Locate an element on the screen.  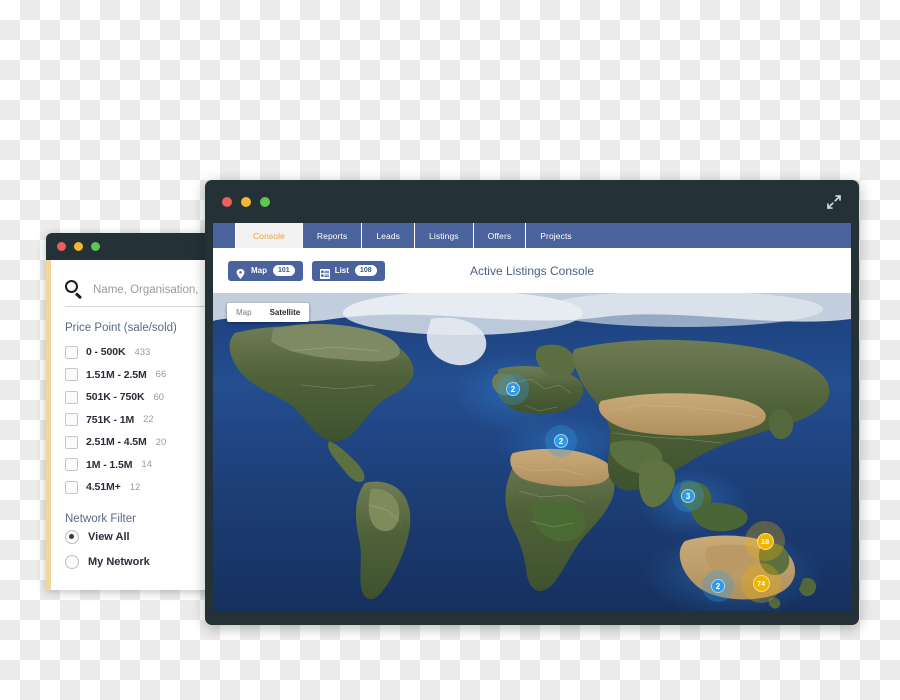
tab-bar-filler is located at coordinates (718, 235).